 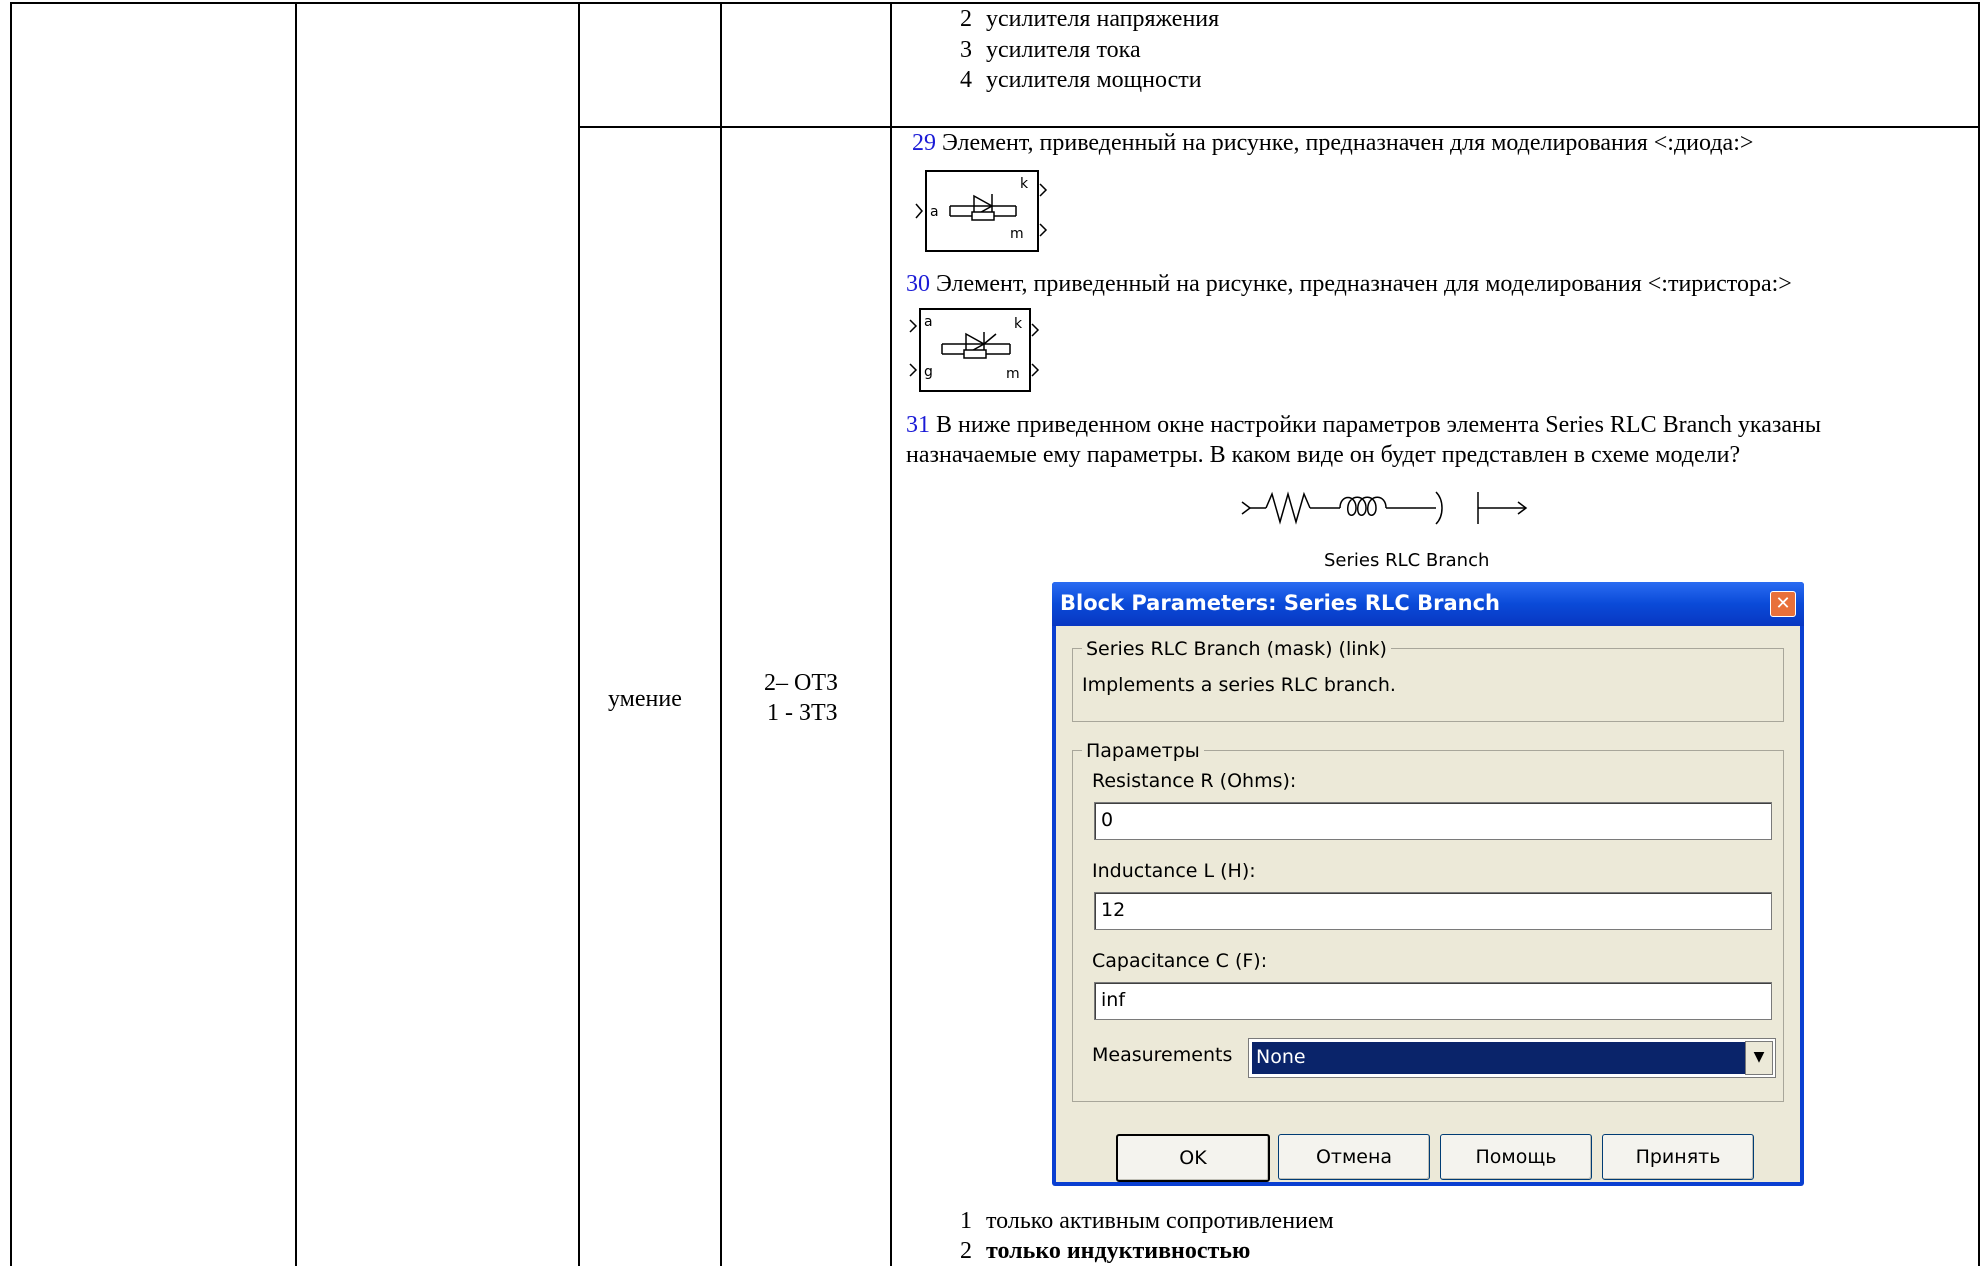 What do you see at coordinates (966, 1221) in the screenshot?
I see `answer-number: 1` at bounding box center [966, 1221].